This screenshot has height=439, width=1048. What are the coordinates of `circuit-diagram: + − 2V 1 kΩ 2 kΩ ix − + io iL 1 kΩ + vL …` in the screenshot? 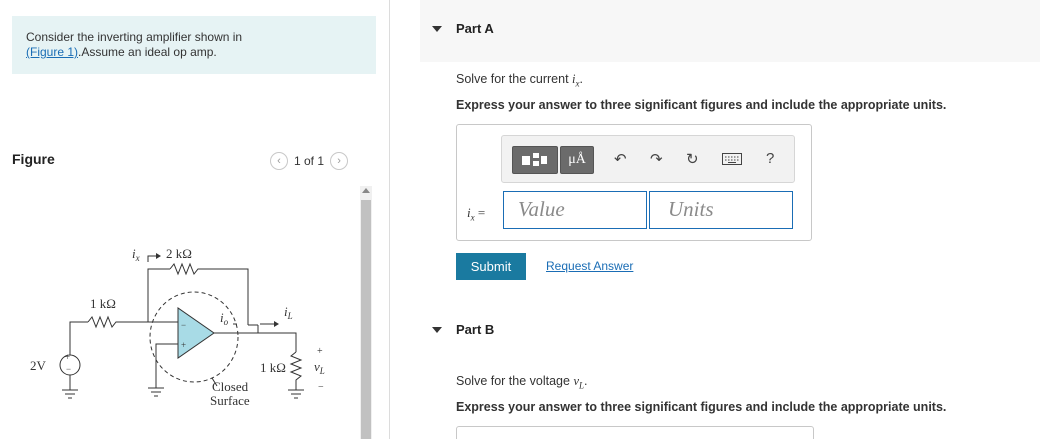 It's located at (177, 327).